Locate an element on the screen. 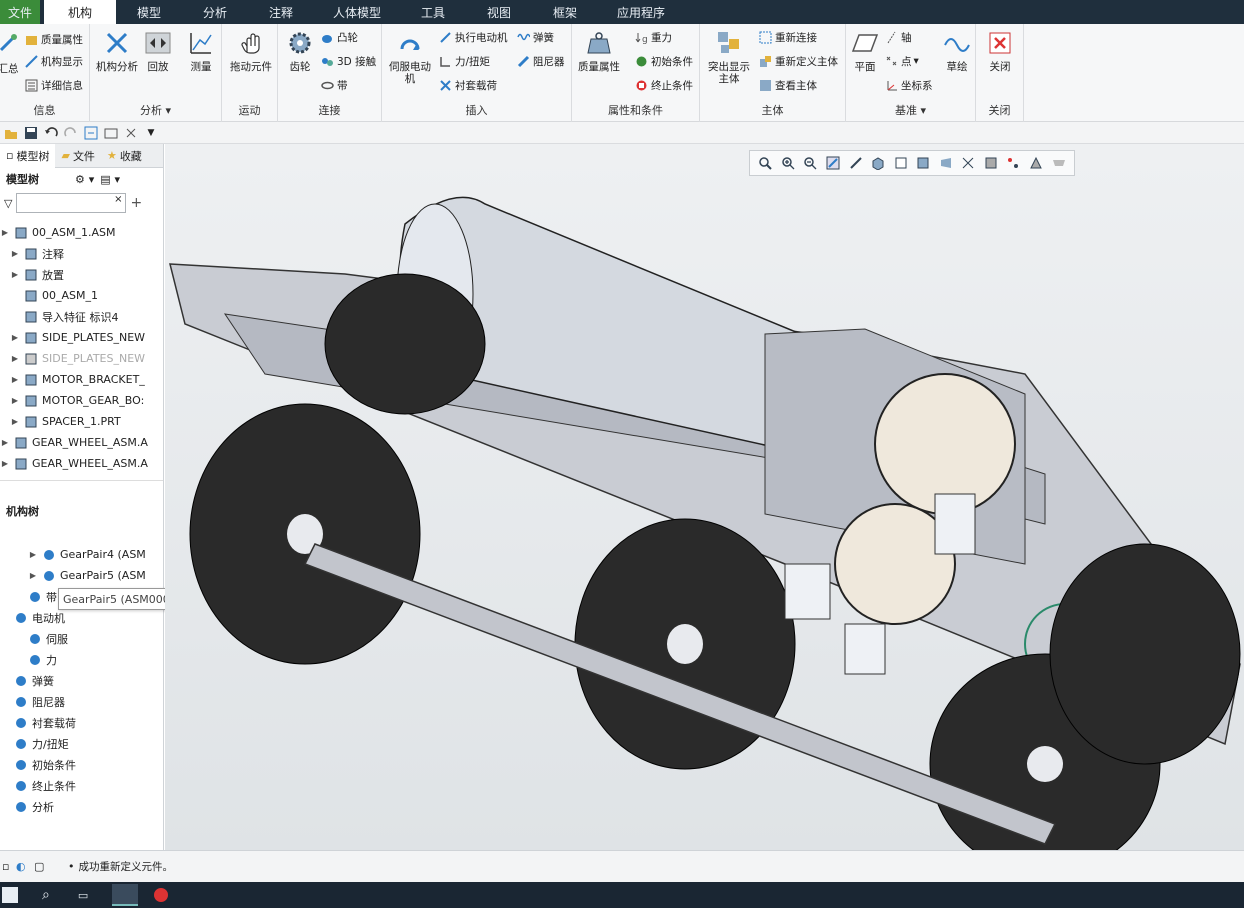 Image resolution: width=1244 pixels, height=908 pixels. plane-button: 平面 is located at coordinates (865, 50).